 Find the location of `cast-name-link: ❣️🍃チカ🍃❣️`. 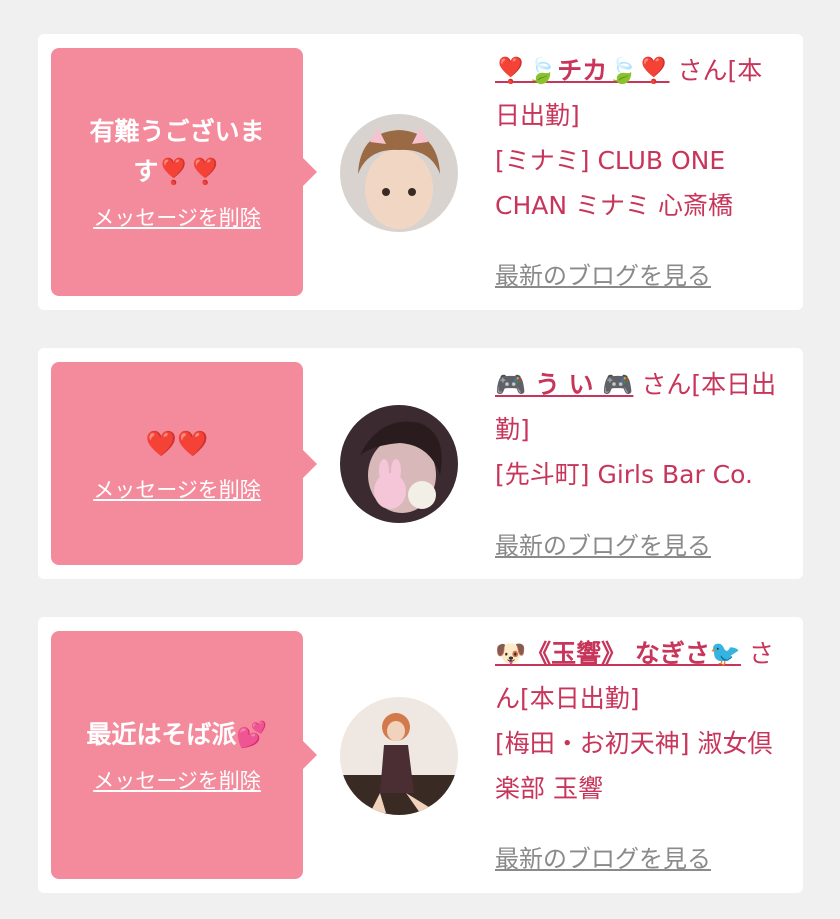

cast-name-link: ❣️🍃チカ🍃❣️ is located at coordinates (582, 70).